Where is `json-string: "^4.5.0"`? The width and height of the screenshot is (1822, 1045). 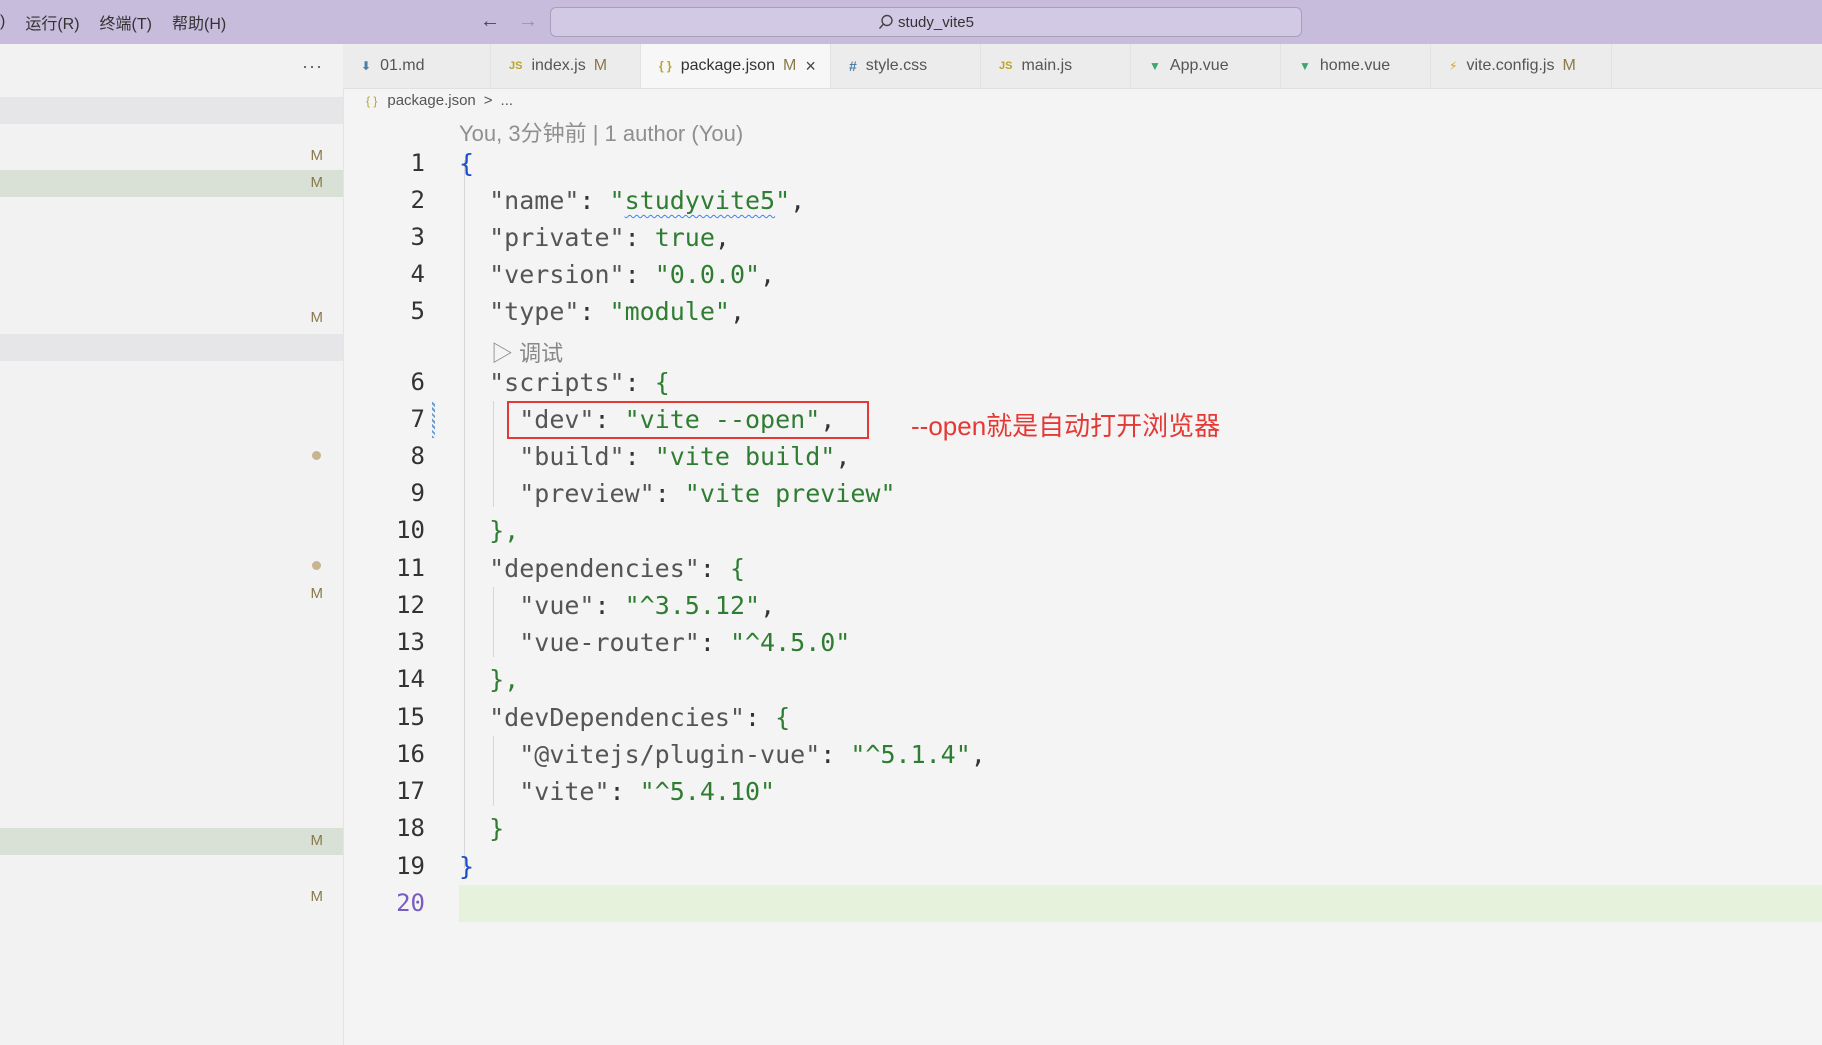
json-string: "^4.5.0" is located at coordinates (790, 642).